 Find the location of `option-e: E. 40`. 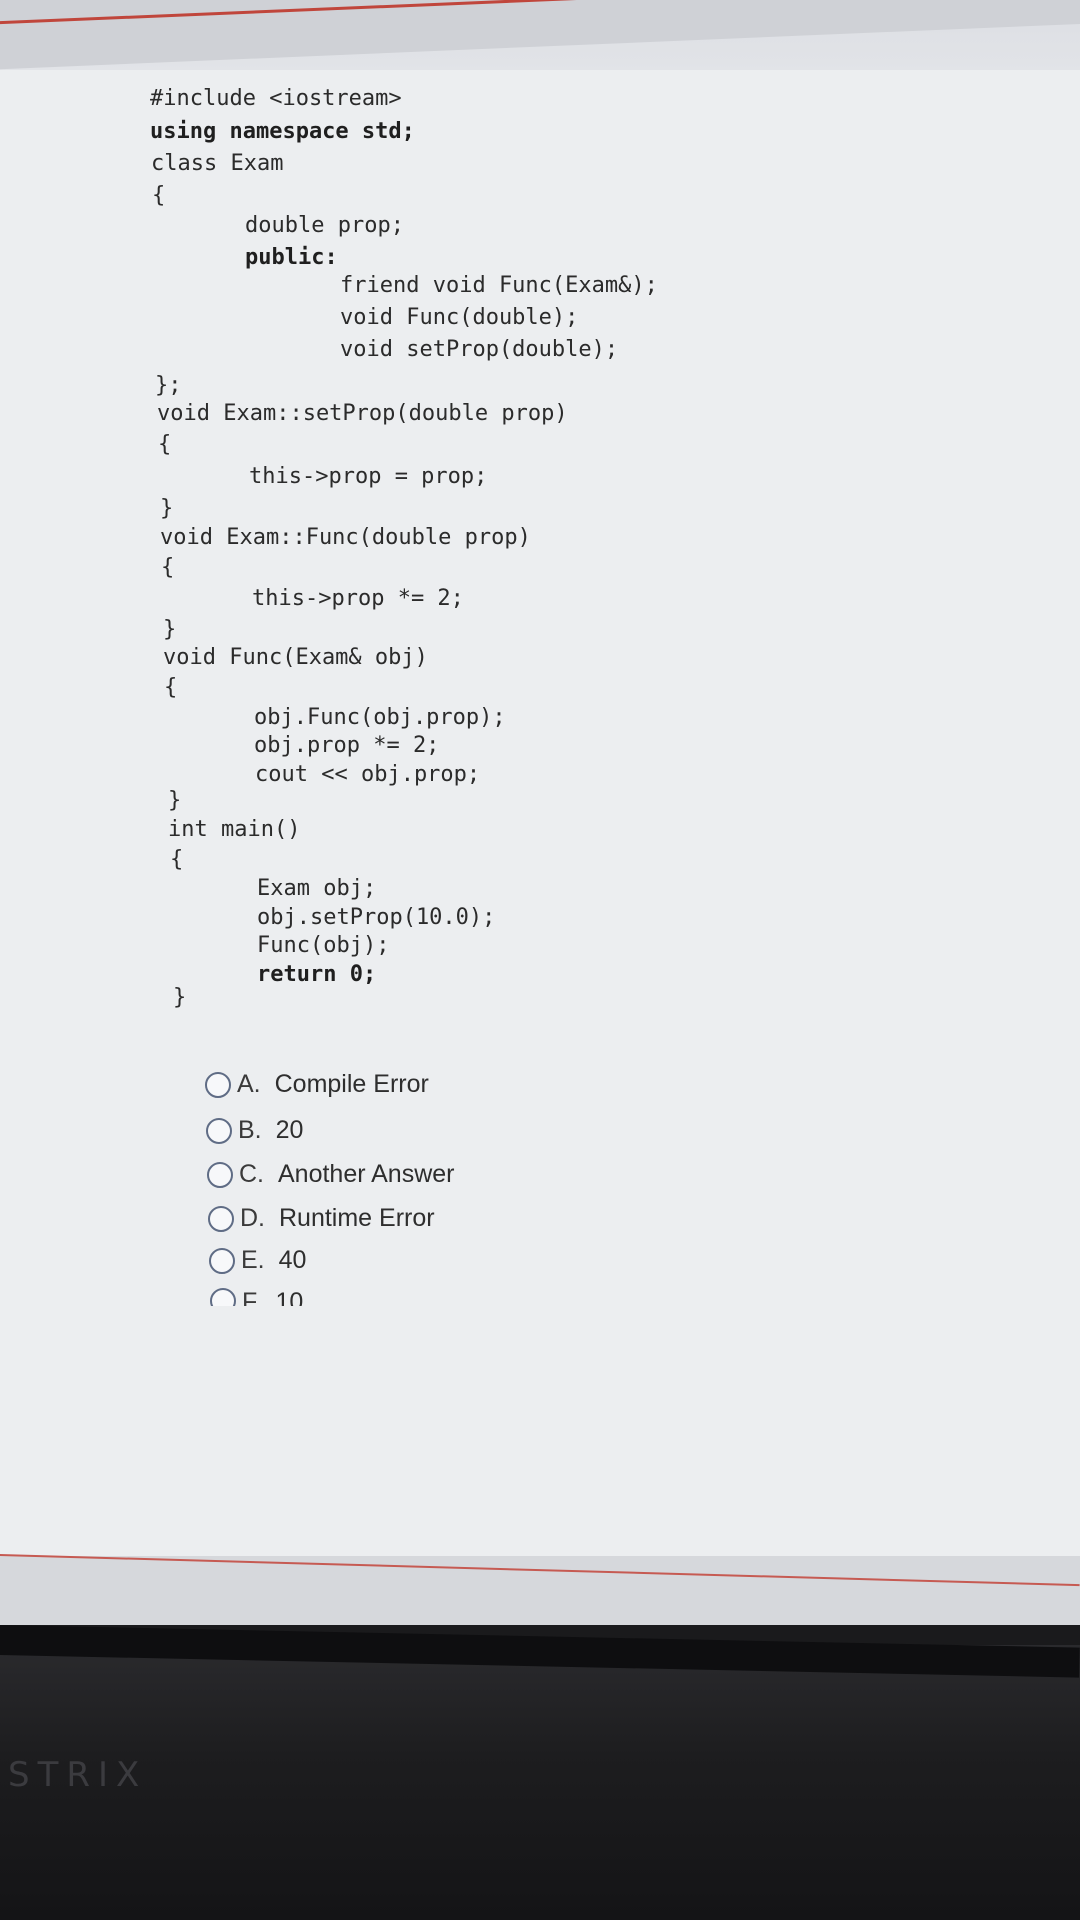

option-e: E. 40 is located at coordinates (257, 1260).